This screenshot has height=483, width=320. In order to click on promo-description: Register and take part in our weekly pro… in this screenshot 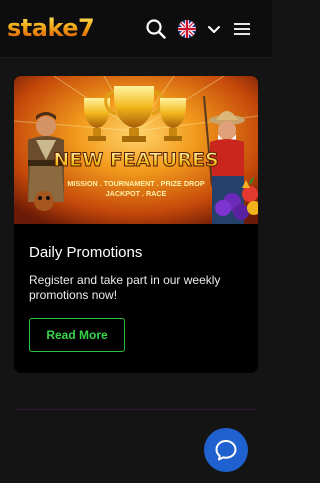, I will do `click(125, 287)`.